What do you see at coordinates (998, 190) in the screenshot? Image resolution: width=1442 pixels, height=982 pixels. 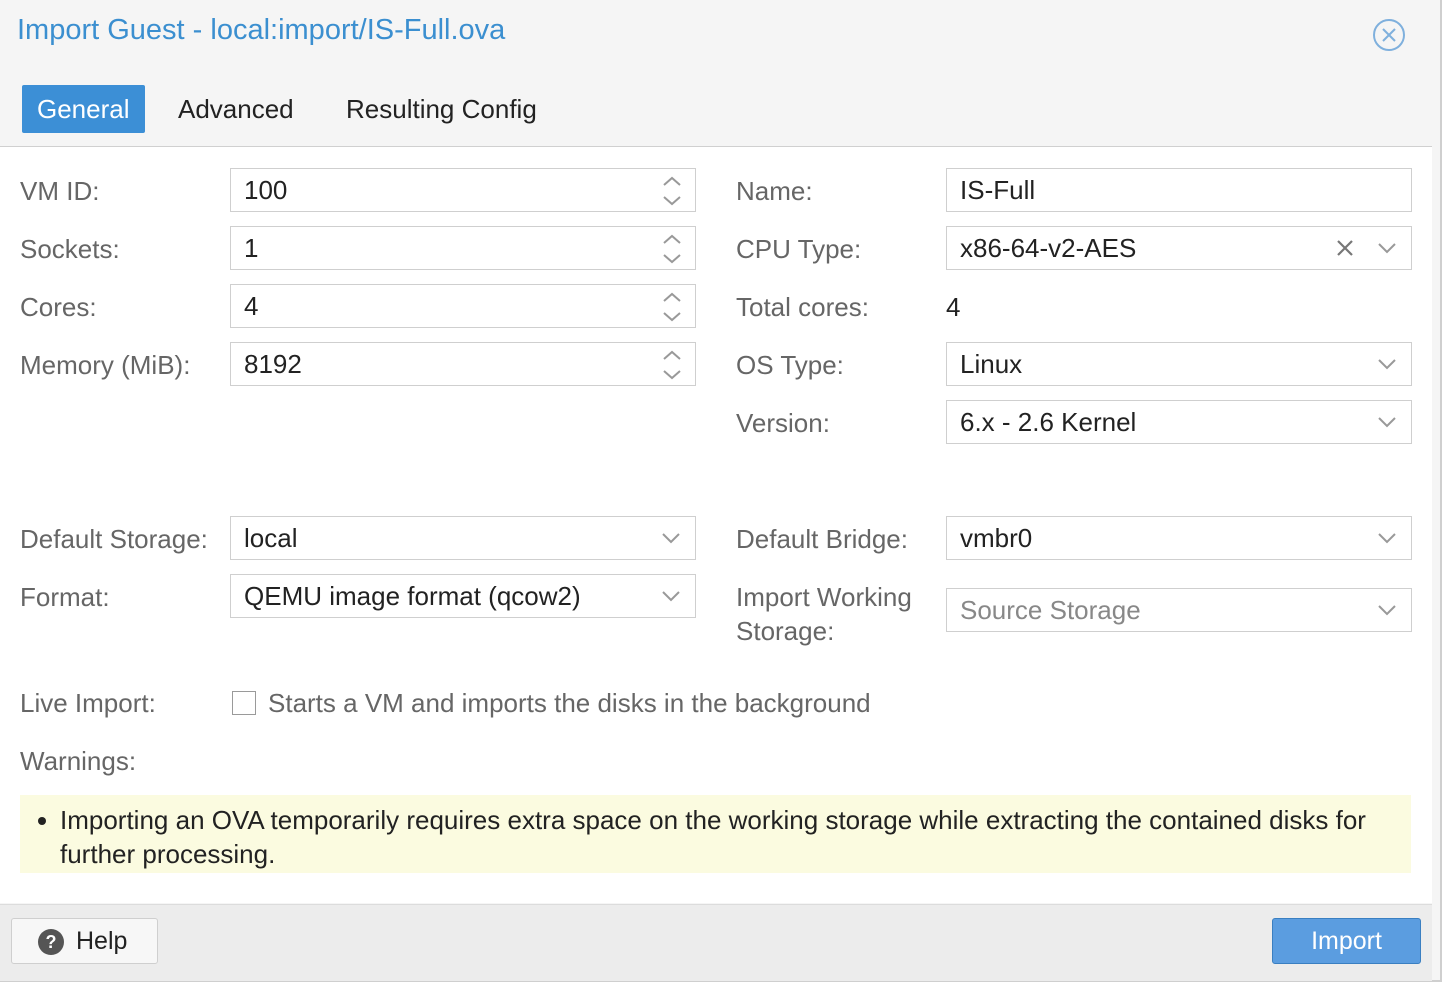 I see `name-value: IS-Full` at bounding box center [998, 190].